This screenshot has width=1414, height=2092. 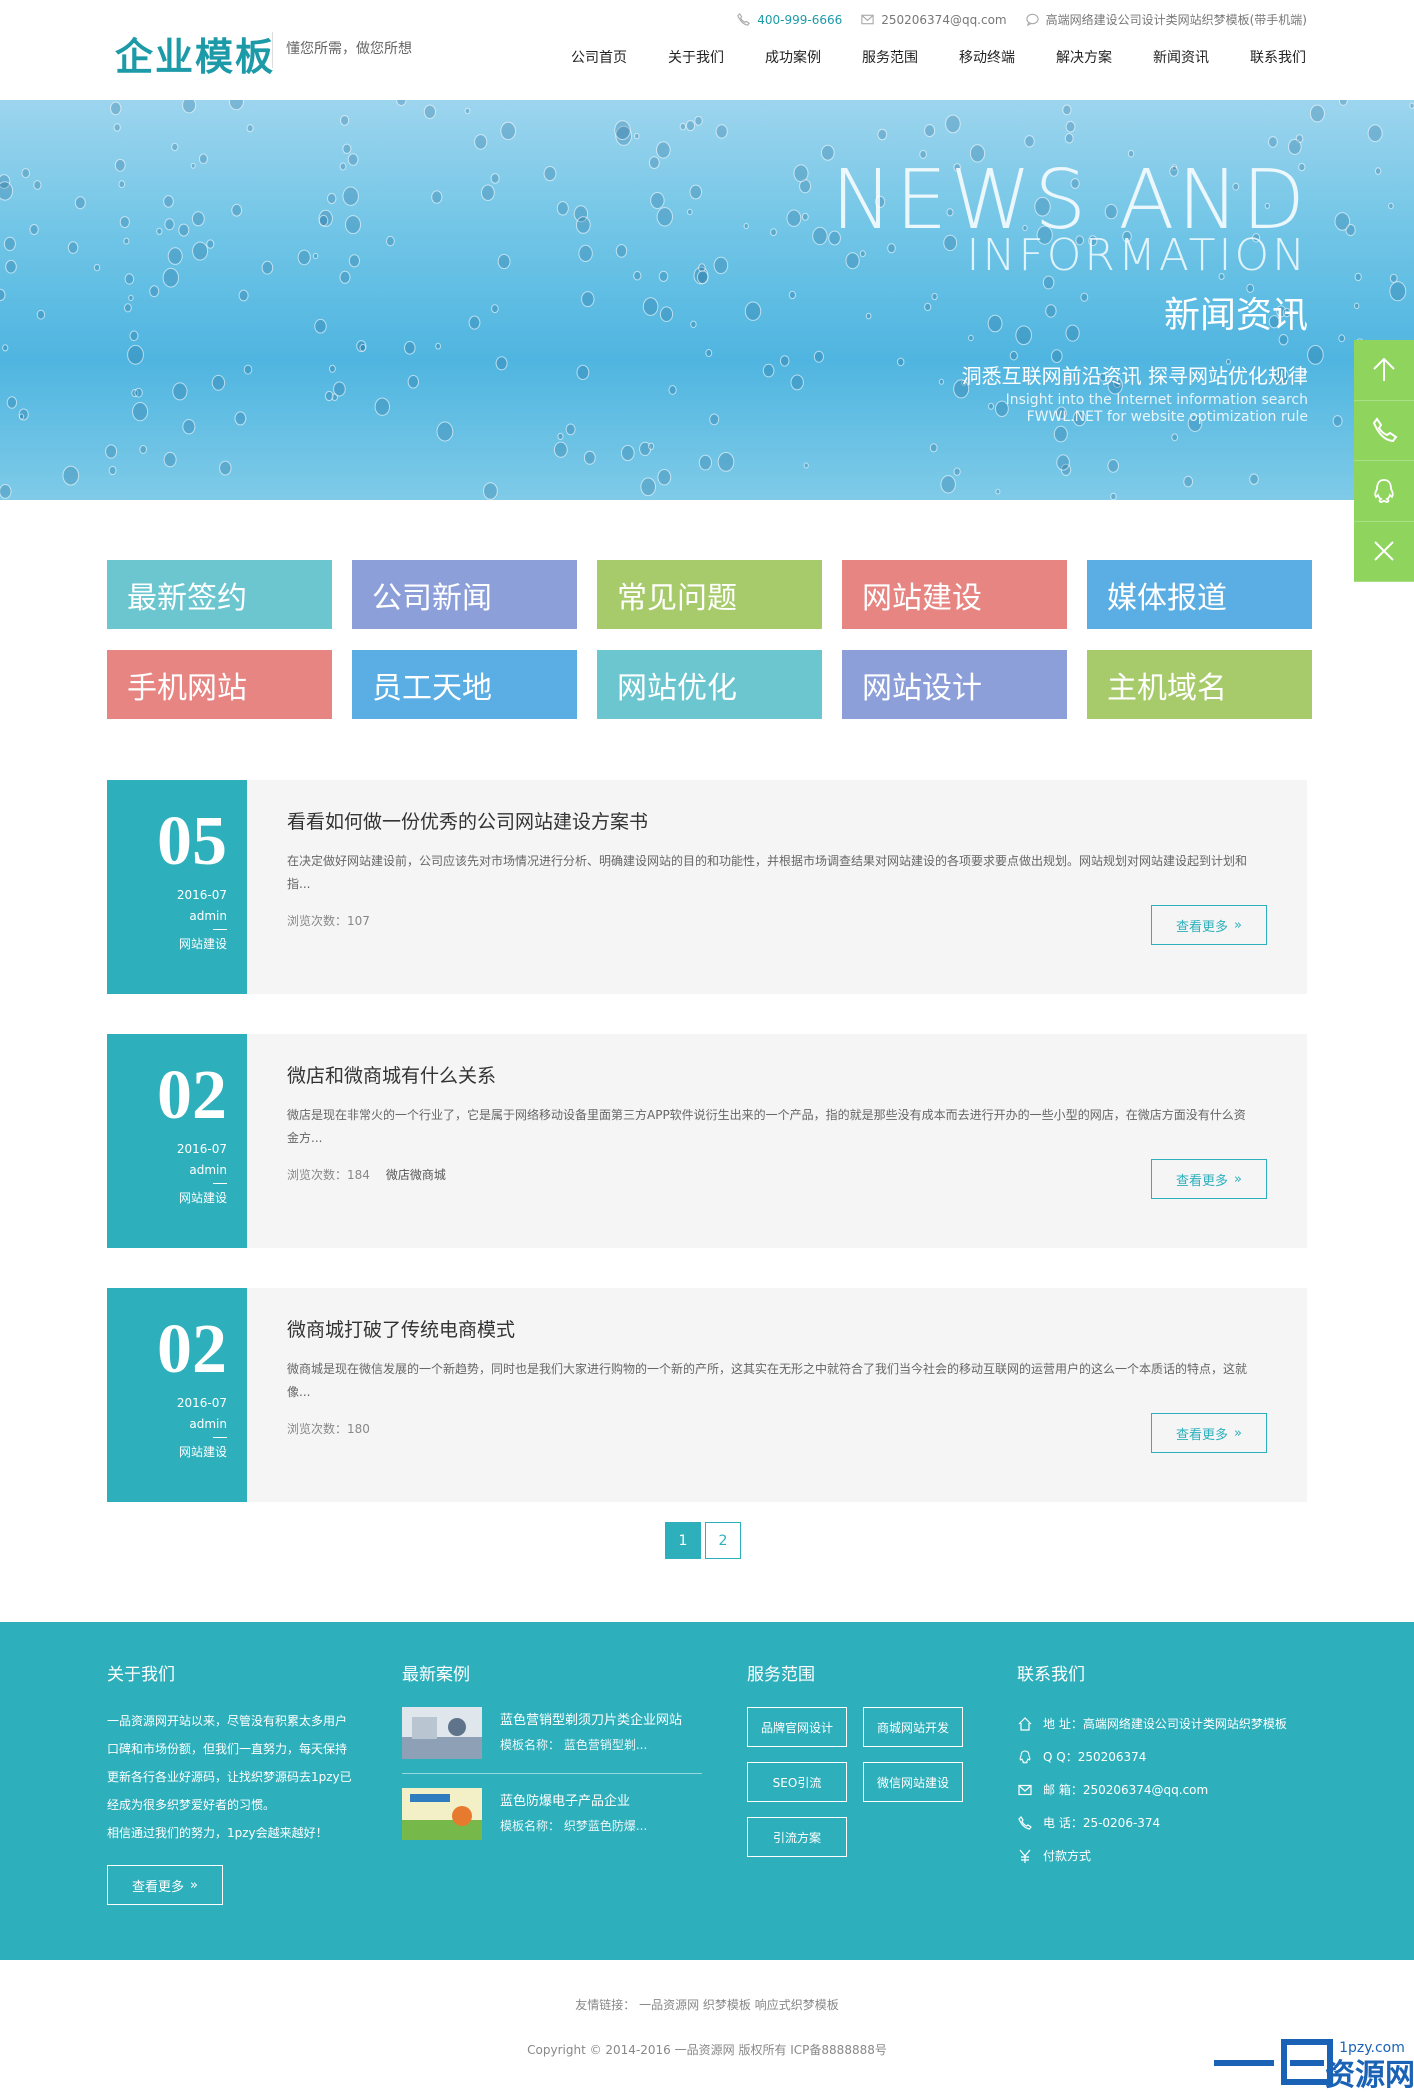 I want to click on banner-subtitle-en-2: FWWL.NET for website optimization rule, so click(x=1167, y=417).